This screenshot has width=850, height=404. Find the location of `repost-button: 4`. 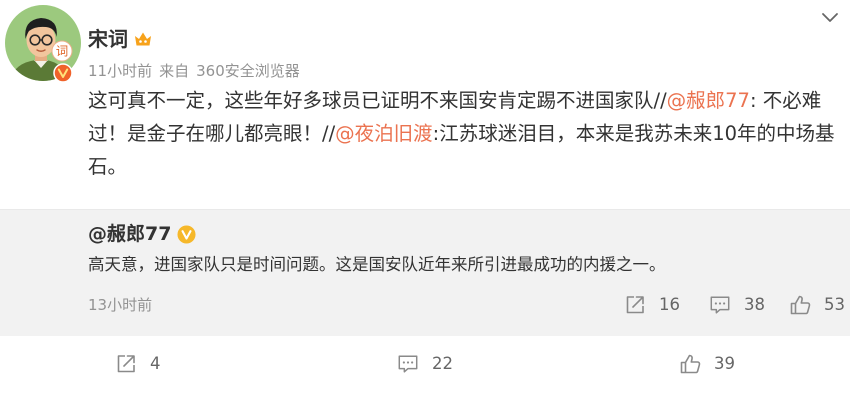

repost-button: 4 is located at coordinates (138, 364).